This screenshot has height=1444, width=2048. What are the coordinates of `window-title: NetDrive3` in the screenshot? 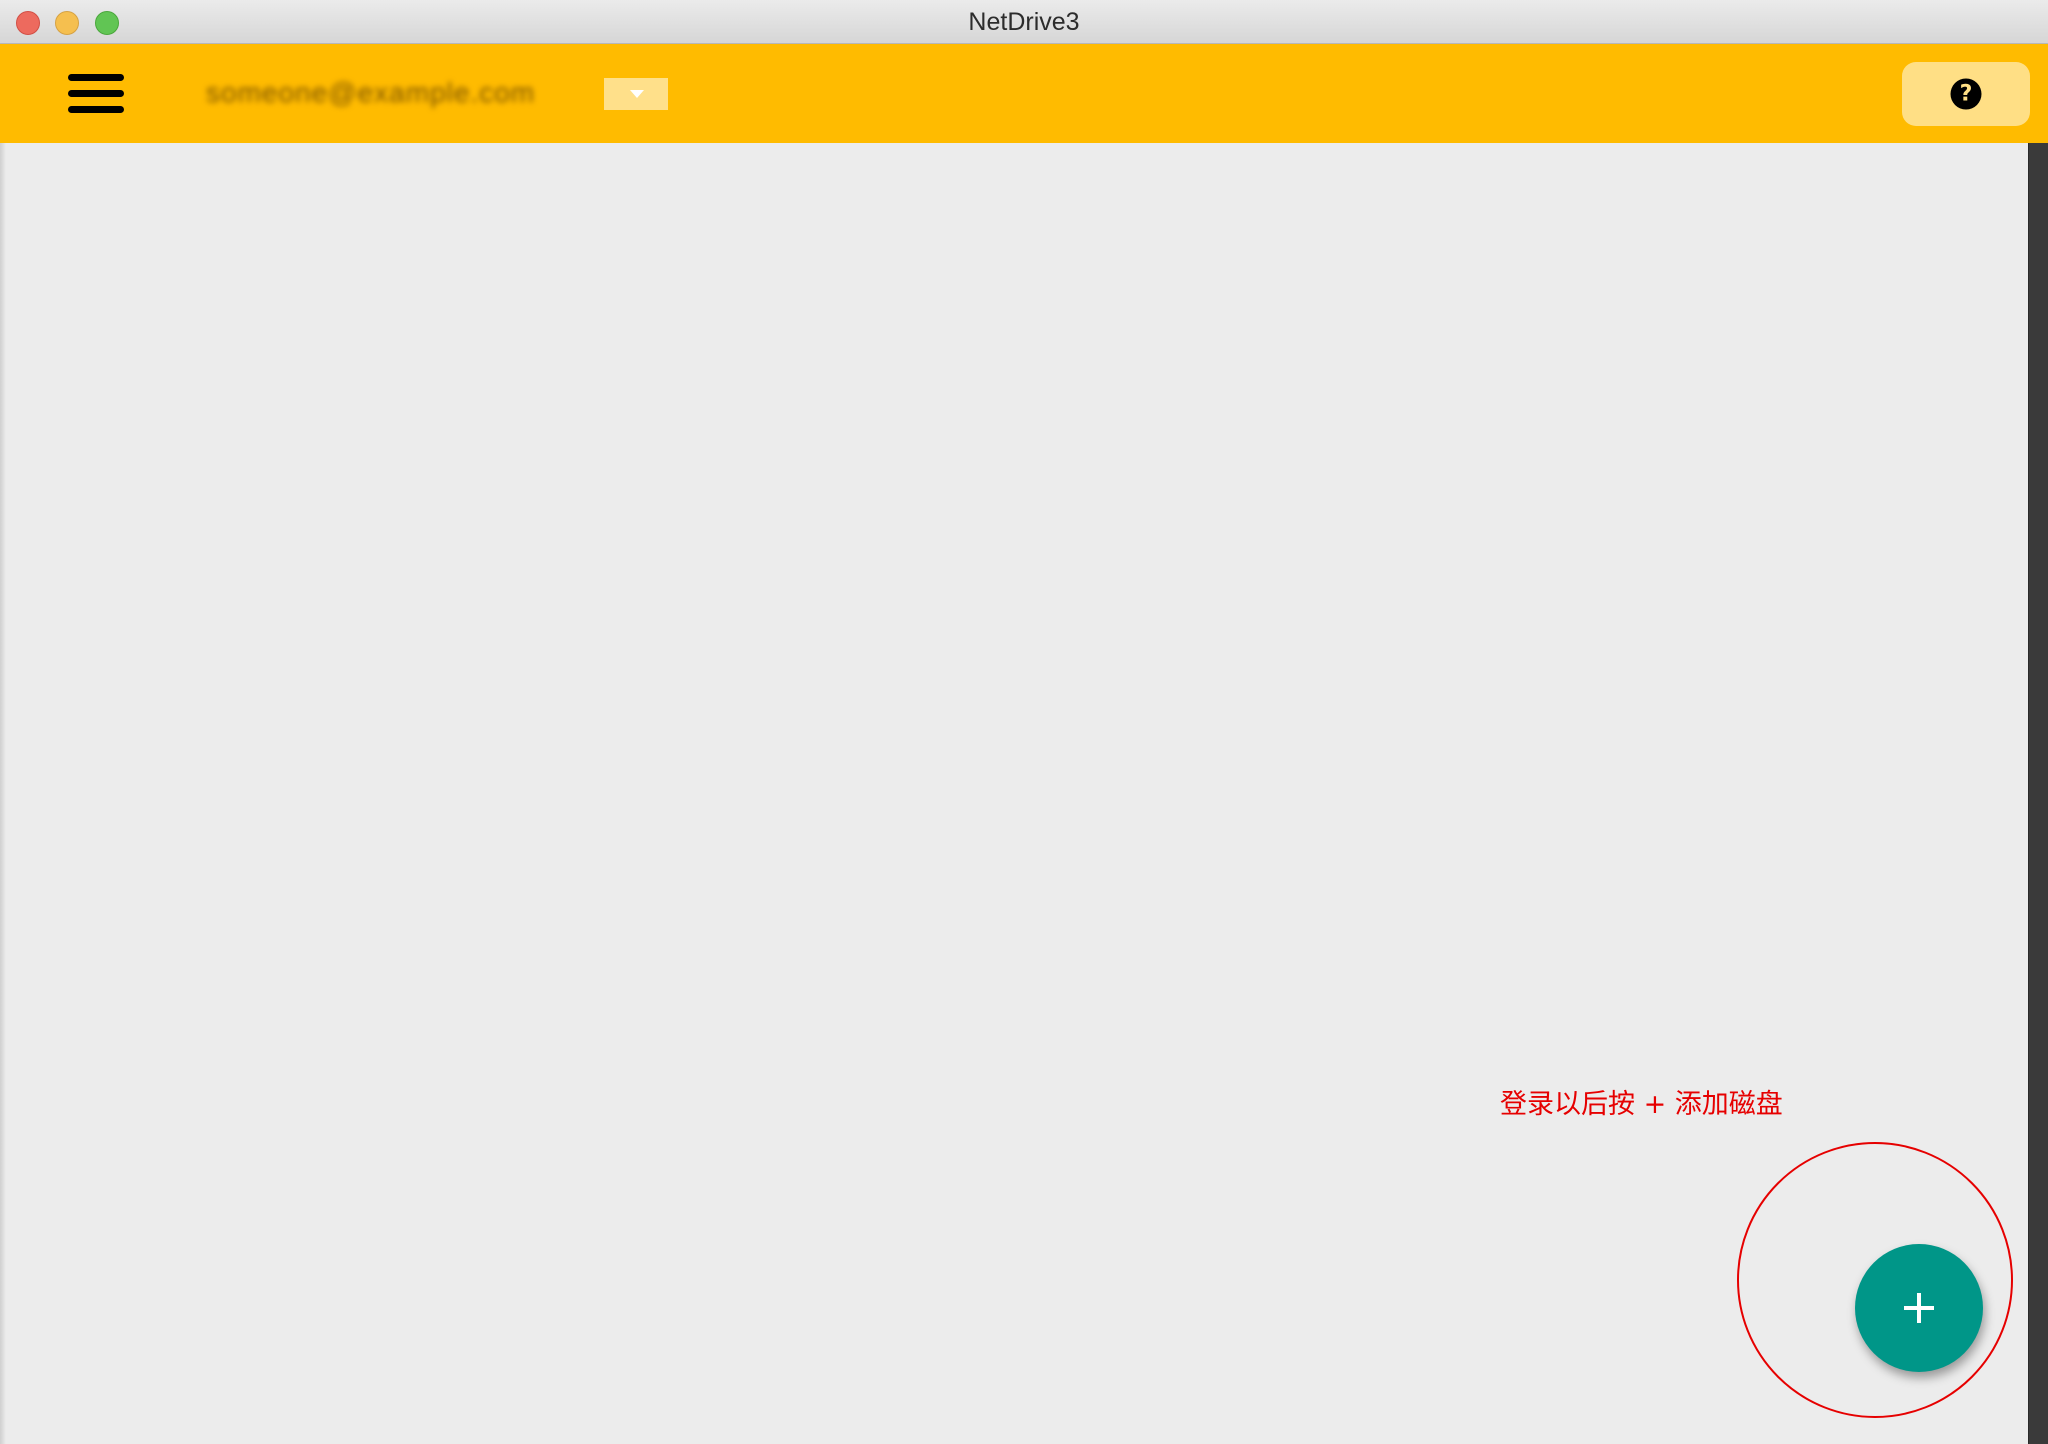 It's located at (1024, 22).